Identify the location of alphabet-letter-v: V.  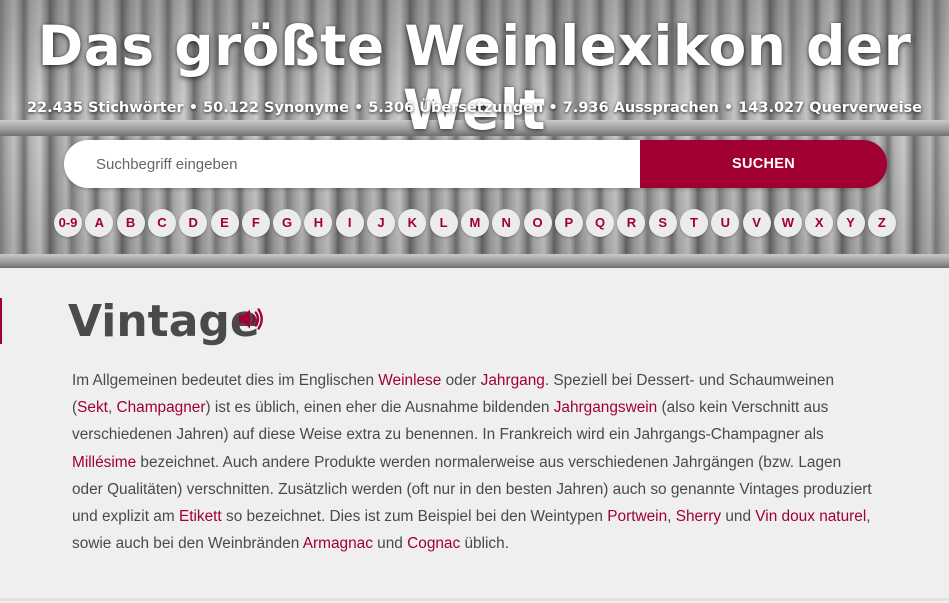
(756, 223).